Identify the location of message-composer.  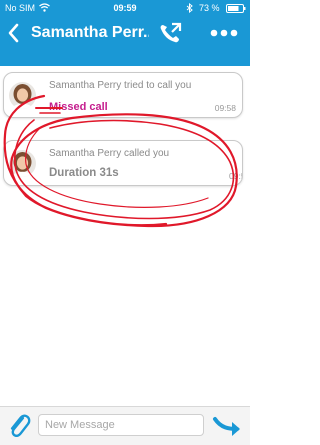
(125, 425).